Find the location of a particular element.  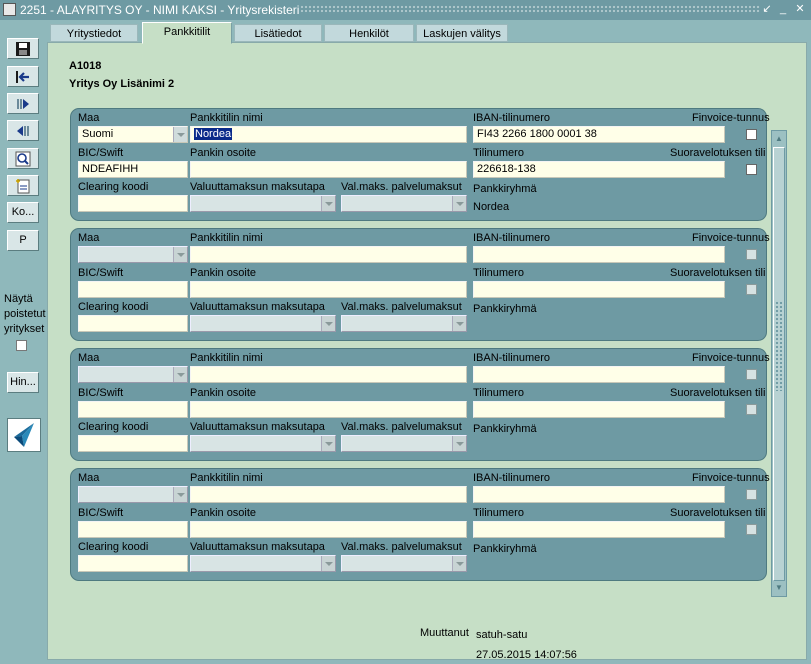

bic-field: NDEAFIHH is located at coordinates (133, 169).